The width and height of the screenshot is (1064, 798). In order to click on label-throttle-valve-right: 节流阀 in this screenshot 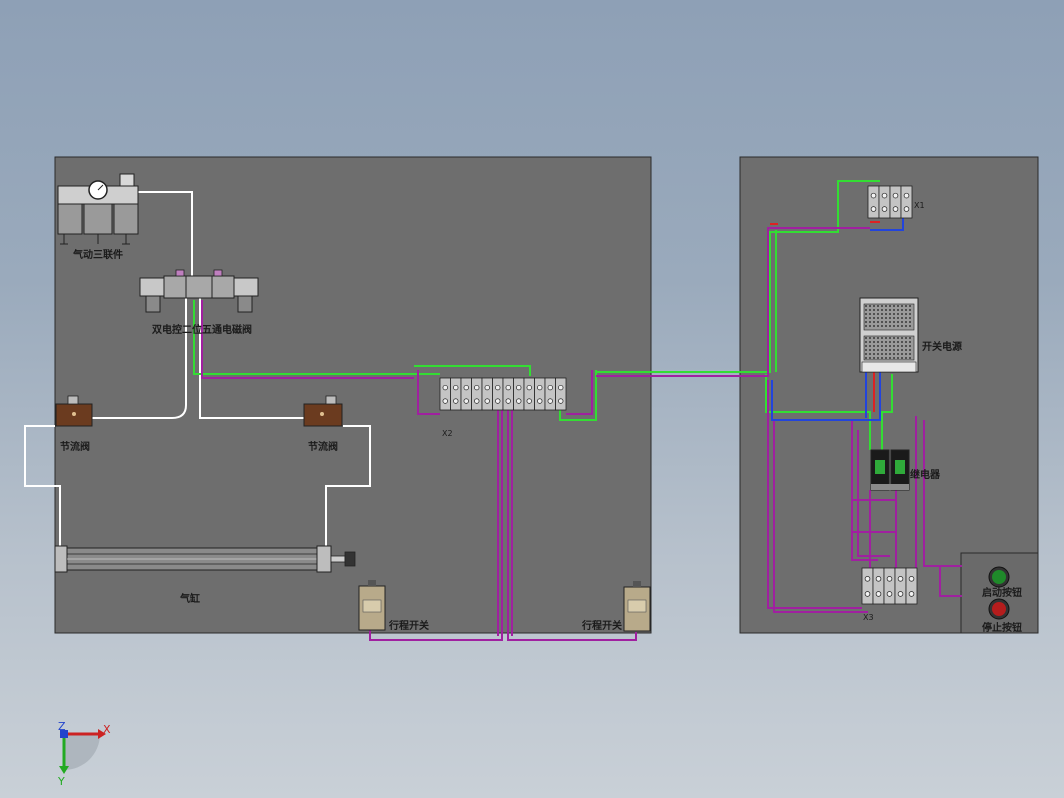, I will do `click(323, 446)`.